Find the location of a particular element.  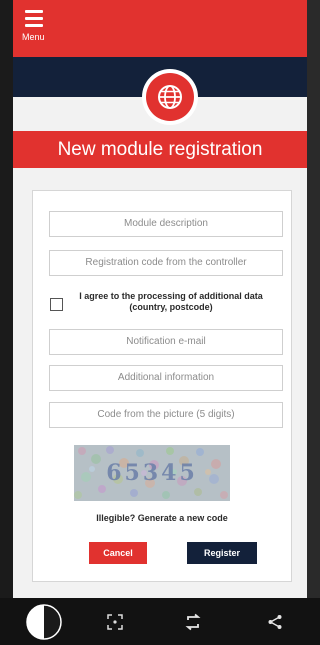

rotate-icon is located at coordinates (193, 621).